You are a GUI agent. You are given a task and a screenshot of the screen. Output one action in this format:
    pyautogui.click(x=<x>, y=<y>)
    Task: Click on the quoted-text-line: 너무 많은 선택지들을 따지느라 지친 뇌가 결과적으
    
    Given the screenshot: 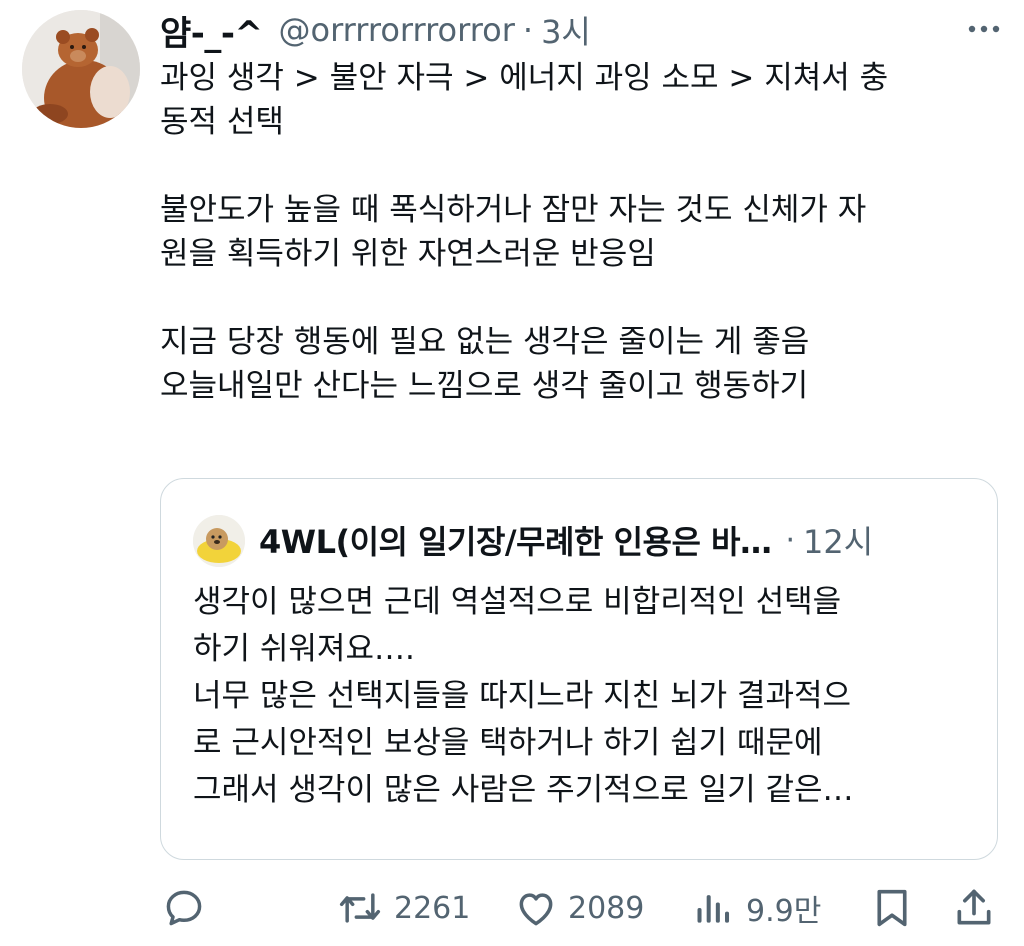 What is the action you would take?
    pyautogui.click(x=522, y=696)
    